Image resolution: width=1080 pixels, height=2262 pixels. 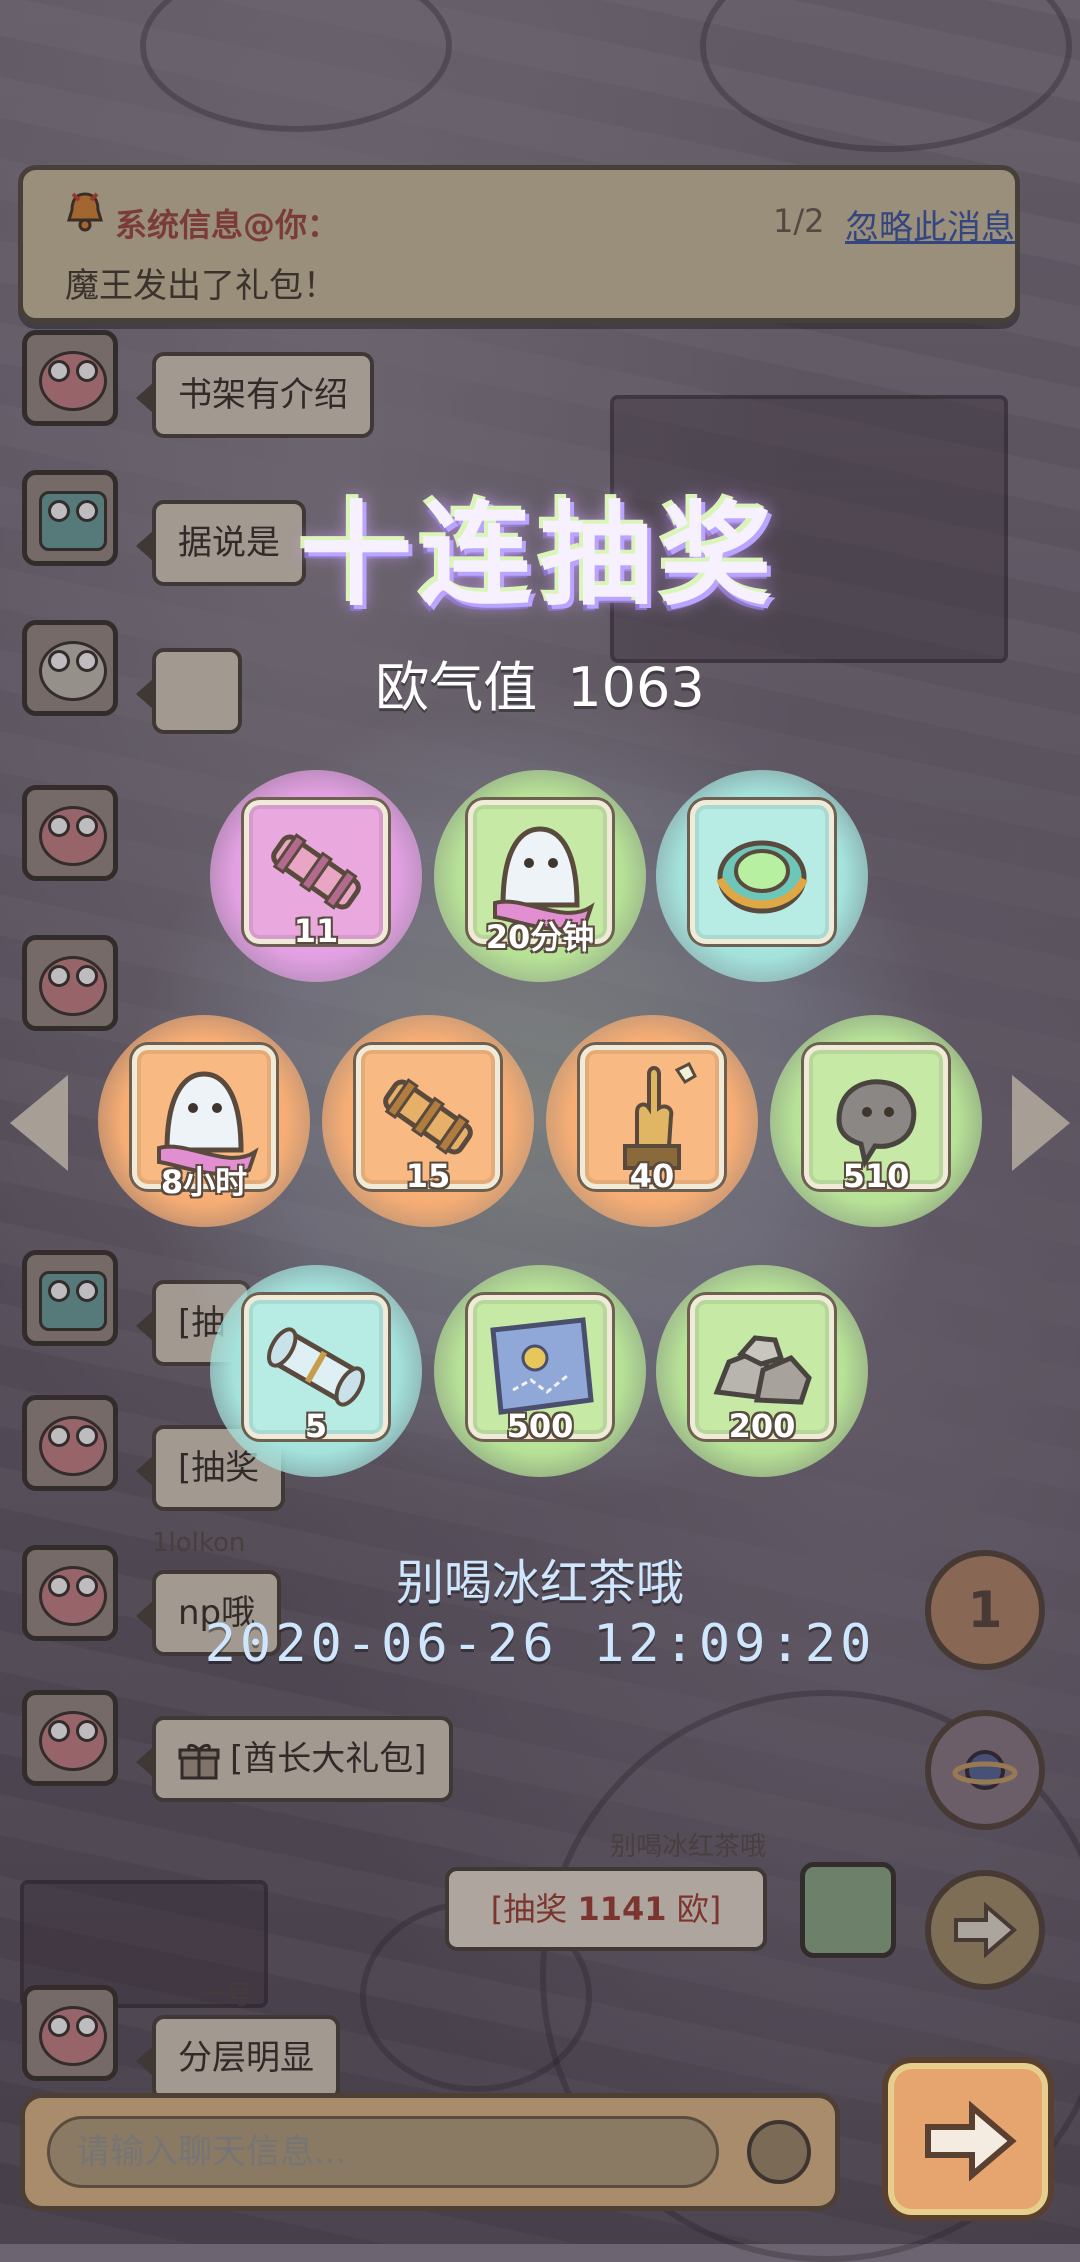 I want to click on prize-quantity: 510, so click(x=876, y=1176).